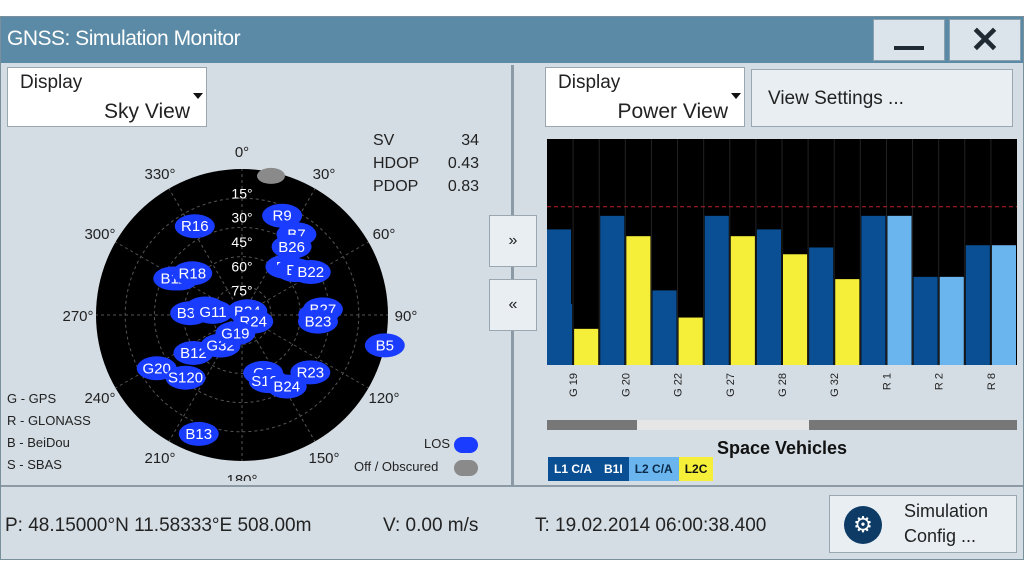  Describe the element at coordinates (679, 385) in the screenshot. I see `tick-label: G 22` at that location.